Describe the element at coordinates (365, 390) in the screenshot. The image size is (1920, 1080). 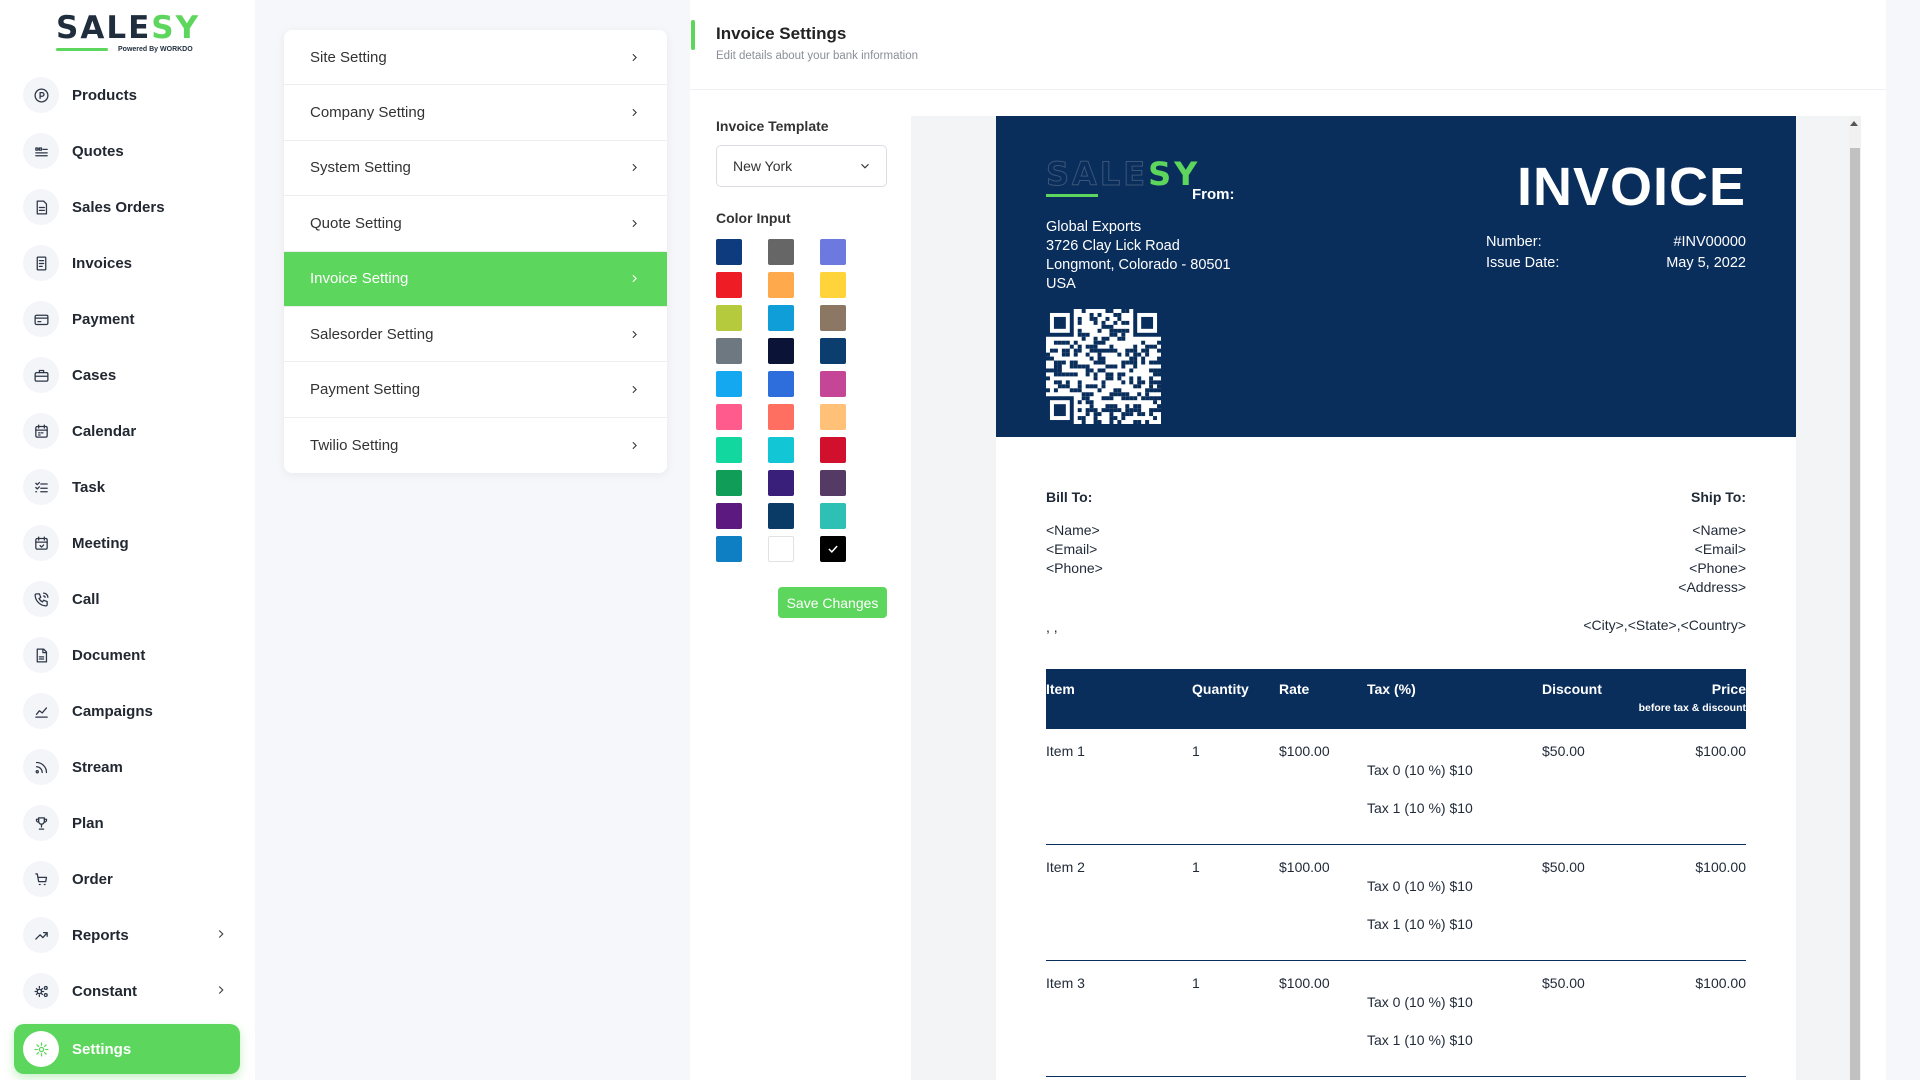
I see `settings-menu-label: Payment Setting` at that location.